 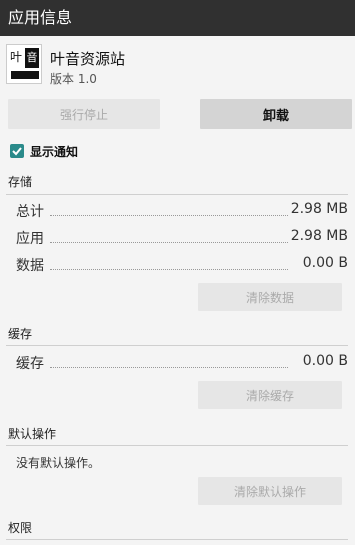 What do you see at coordinates (88, 59) in the screenshot?
I see `app-name: 叶音资源站` at bounding box center [88, 59].